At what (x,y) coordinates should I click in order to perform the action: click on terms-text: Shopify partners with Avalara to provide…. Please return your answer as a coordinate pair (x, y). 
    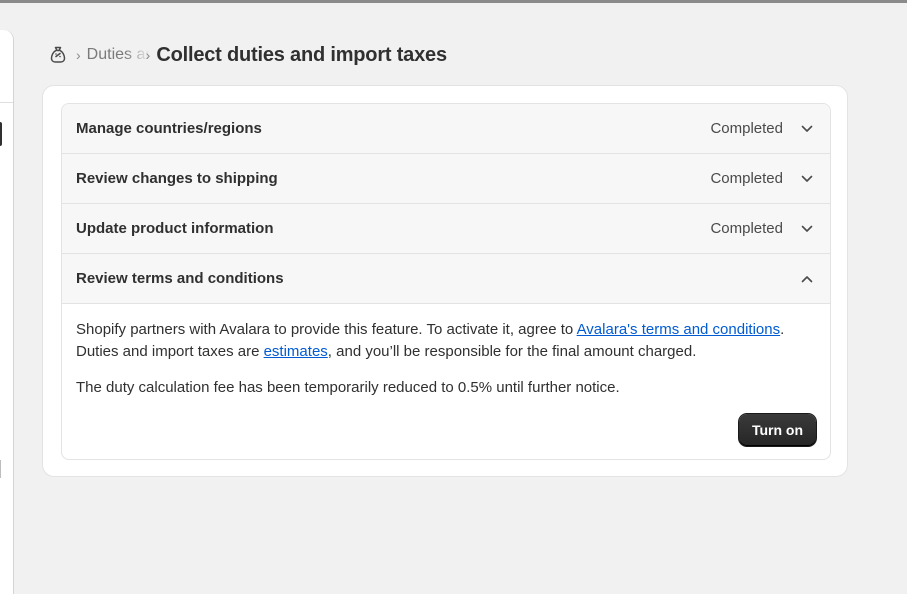
    Looking at the image, I should click on (326, 329).